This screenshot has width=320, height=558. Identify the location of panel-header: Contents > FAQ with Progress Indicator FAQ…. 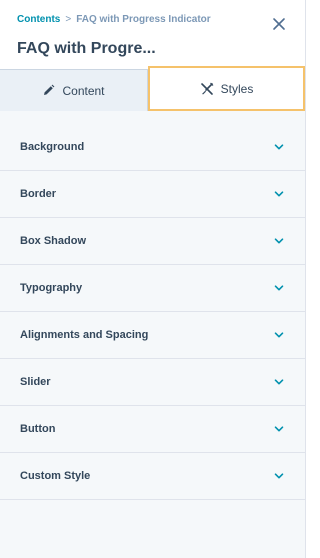
(152, 35).